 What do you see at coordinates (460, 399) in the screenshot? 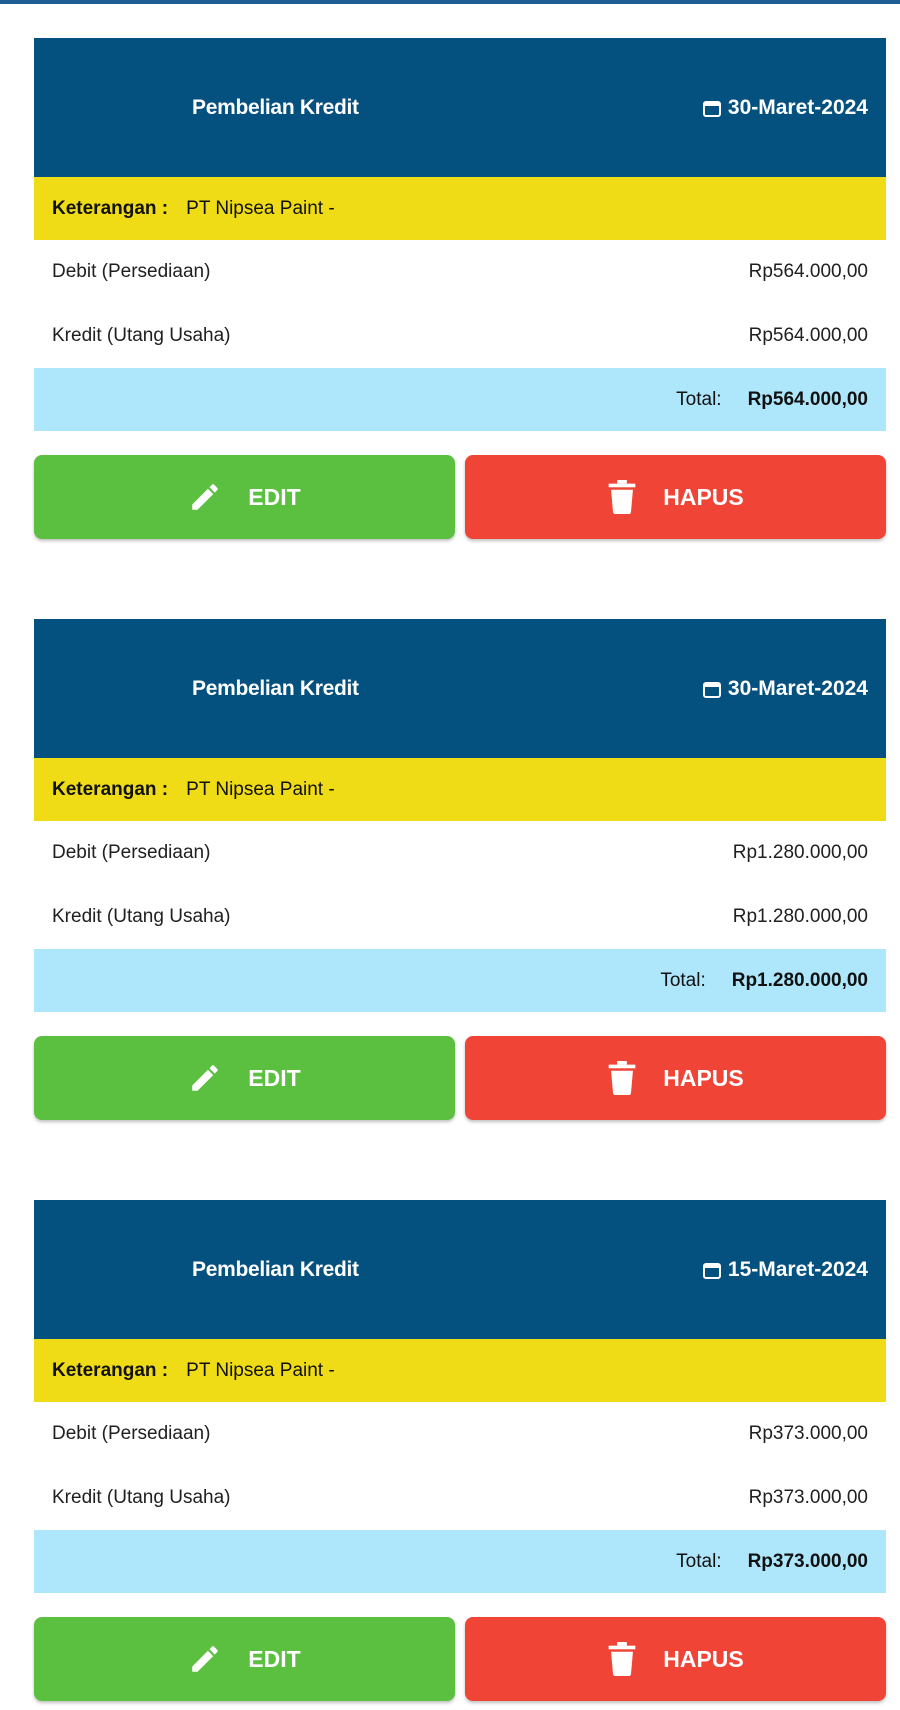
I see `total-row: Total: Rp564.000,00` at bounding box center [460, 399].